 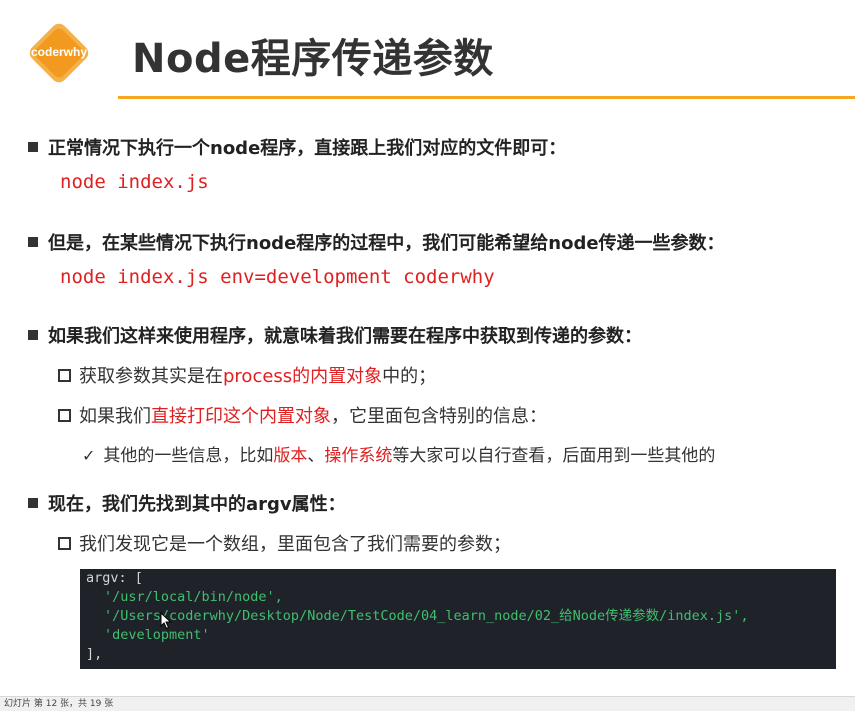 I want to click on logo-text: coderwhy, so click(x=58, y=52).